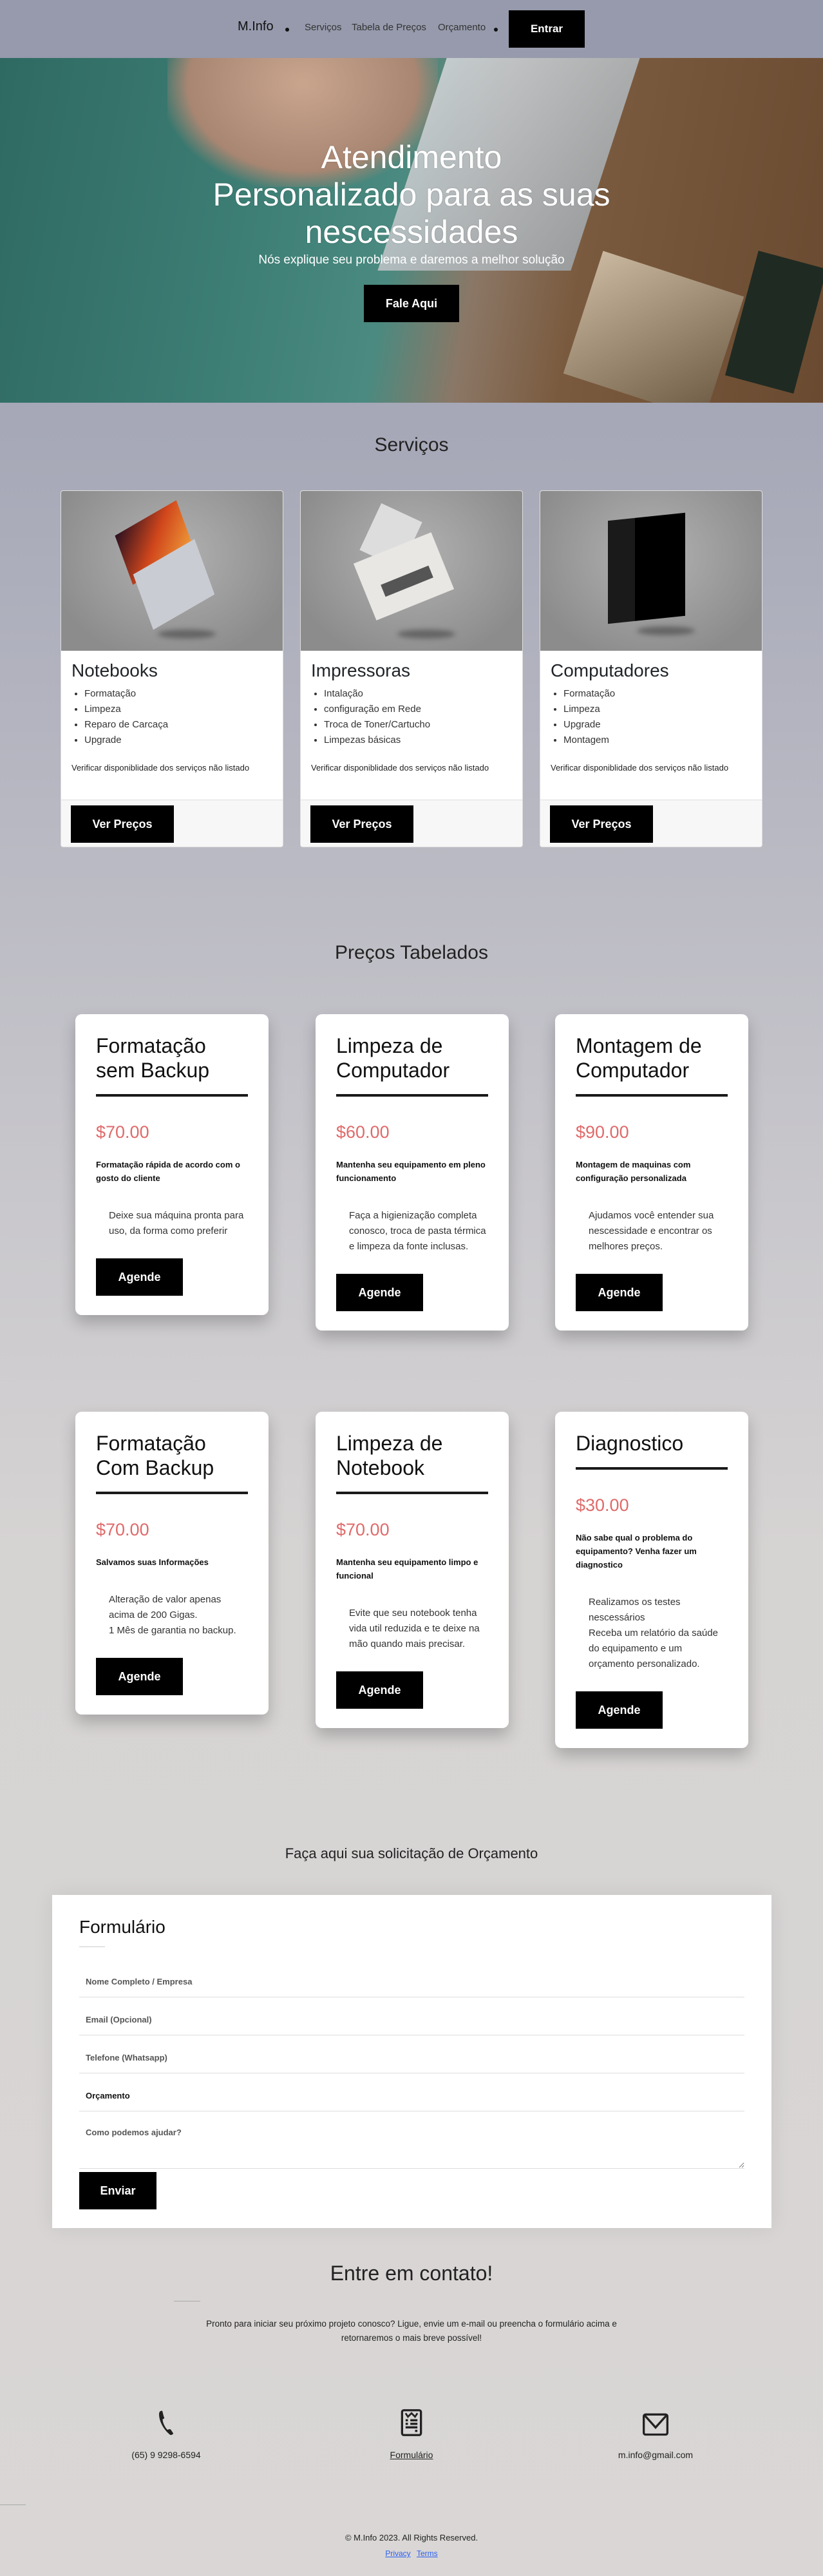  I want to click on quote-section-title: Faça aqui sua solicitação de Orçamento, so click(411, 1853).